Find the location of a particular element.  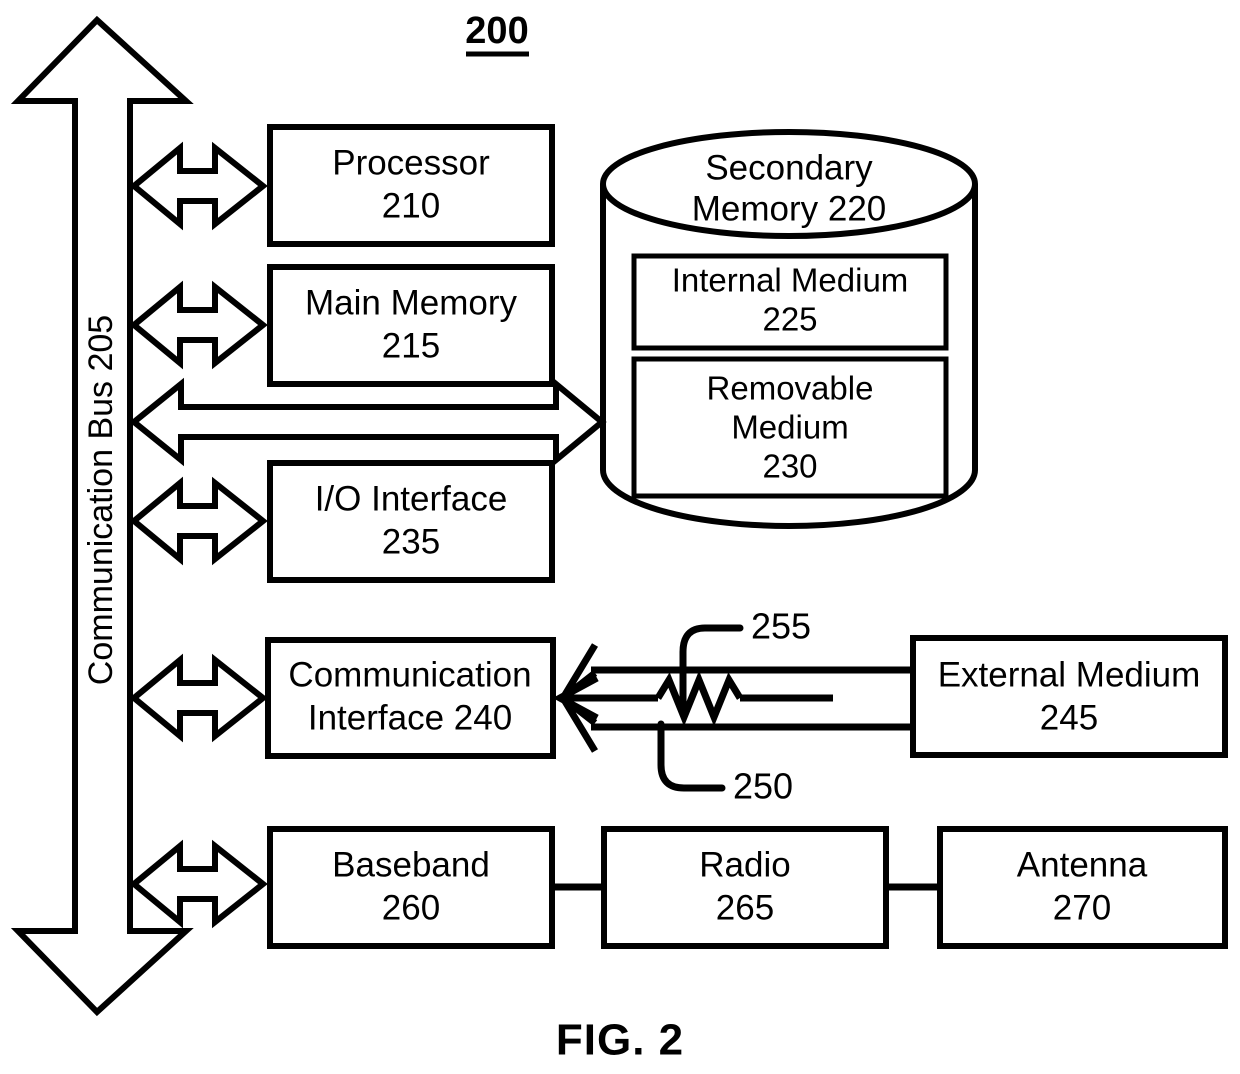

block-communication-interface: Communication Interface 240 is located at coordinates (410, 698).